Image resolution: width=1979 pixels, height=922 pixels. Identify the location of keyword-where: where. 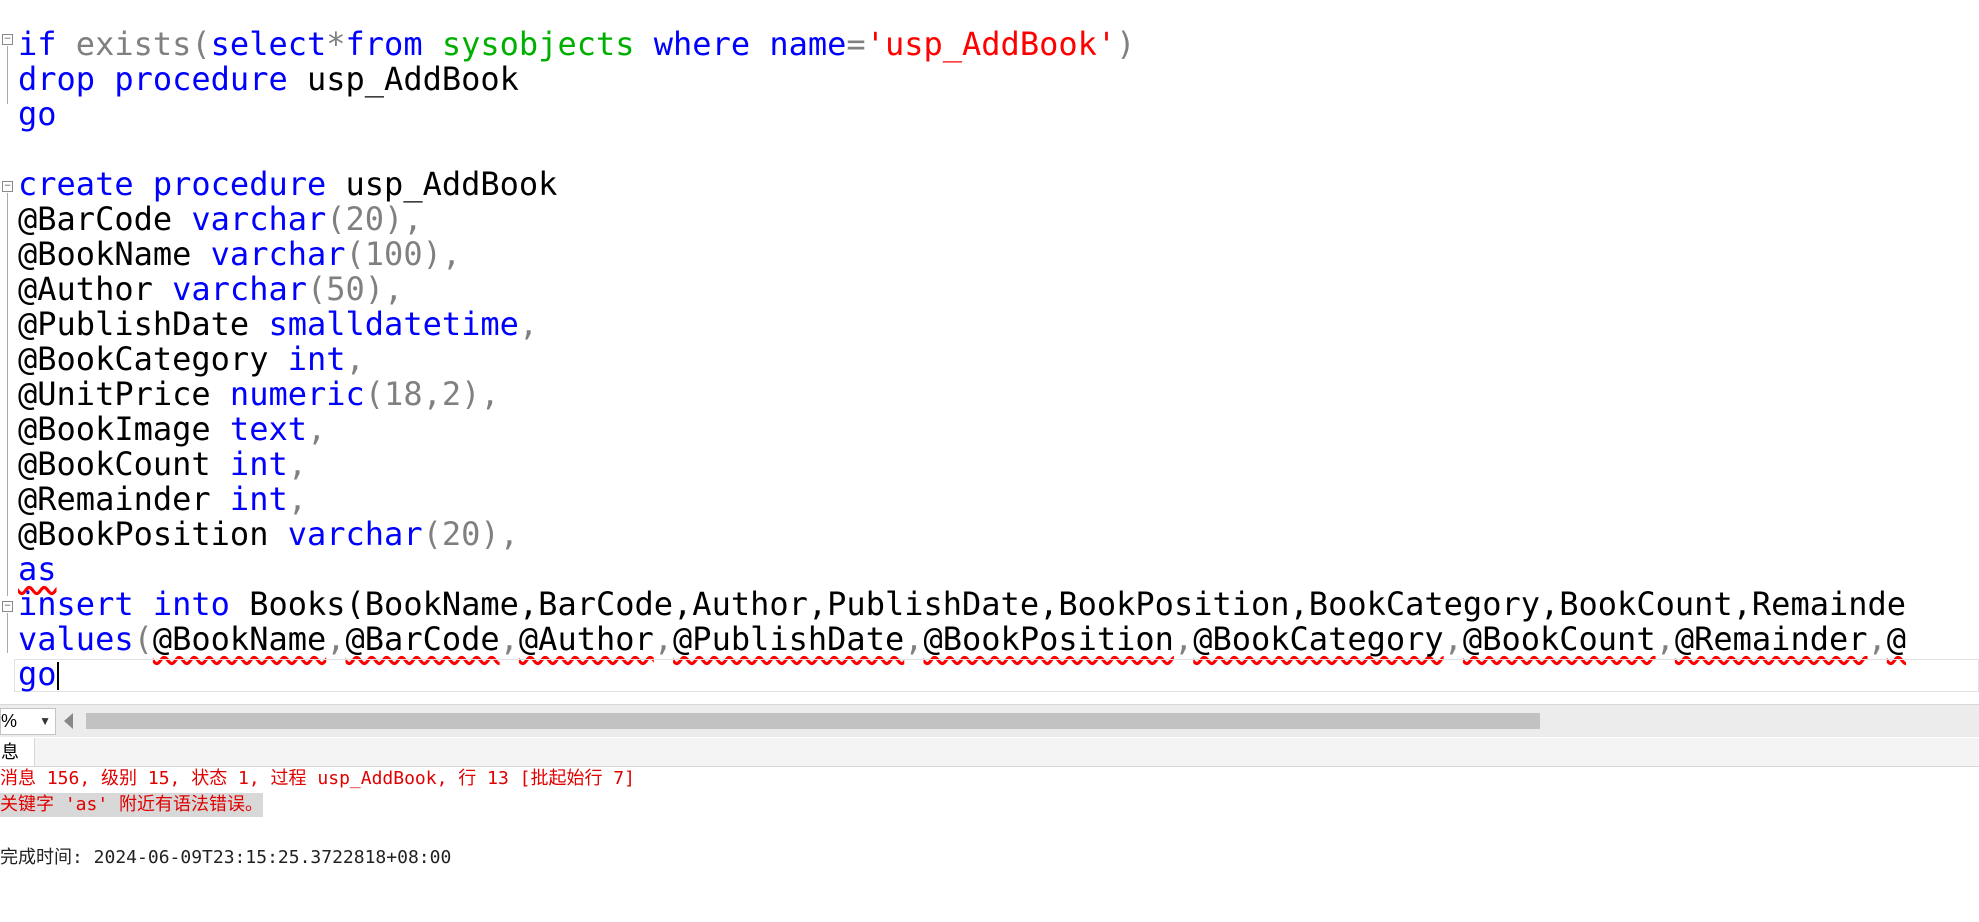
(702, 44).